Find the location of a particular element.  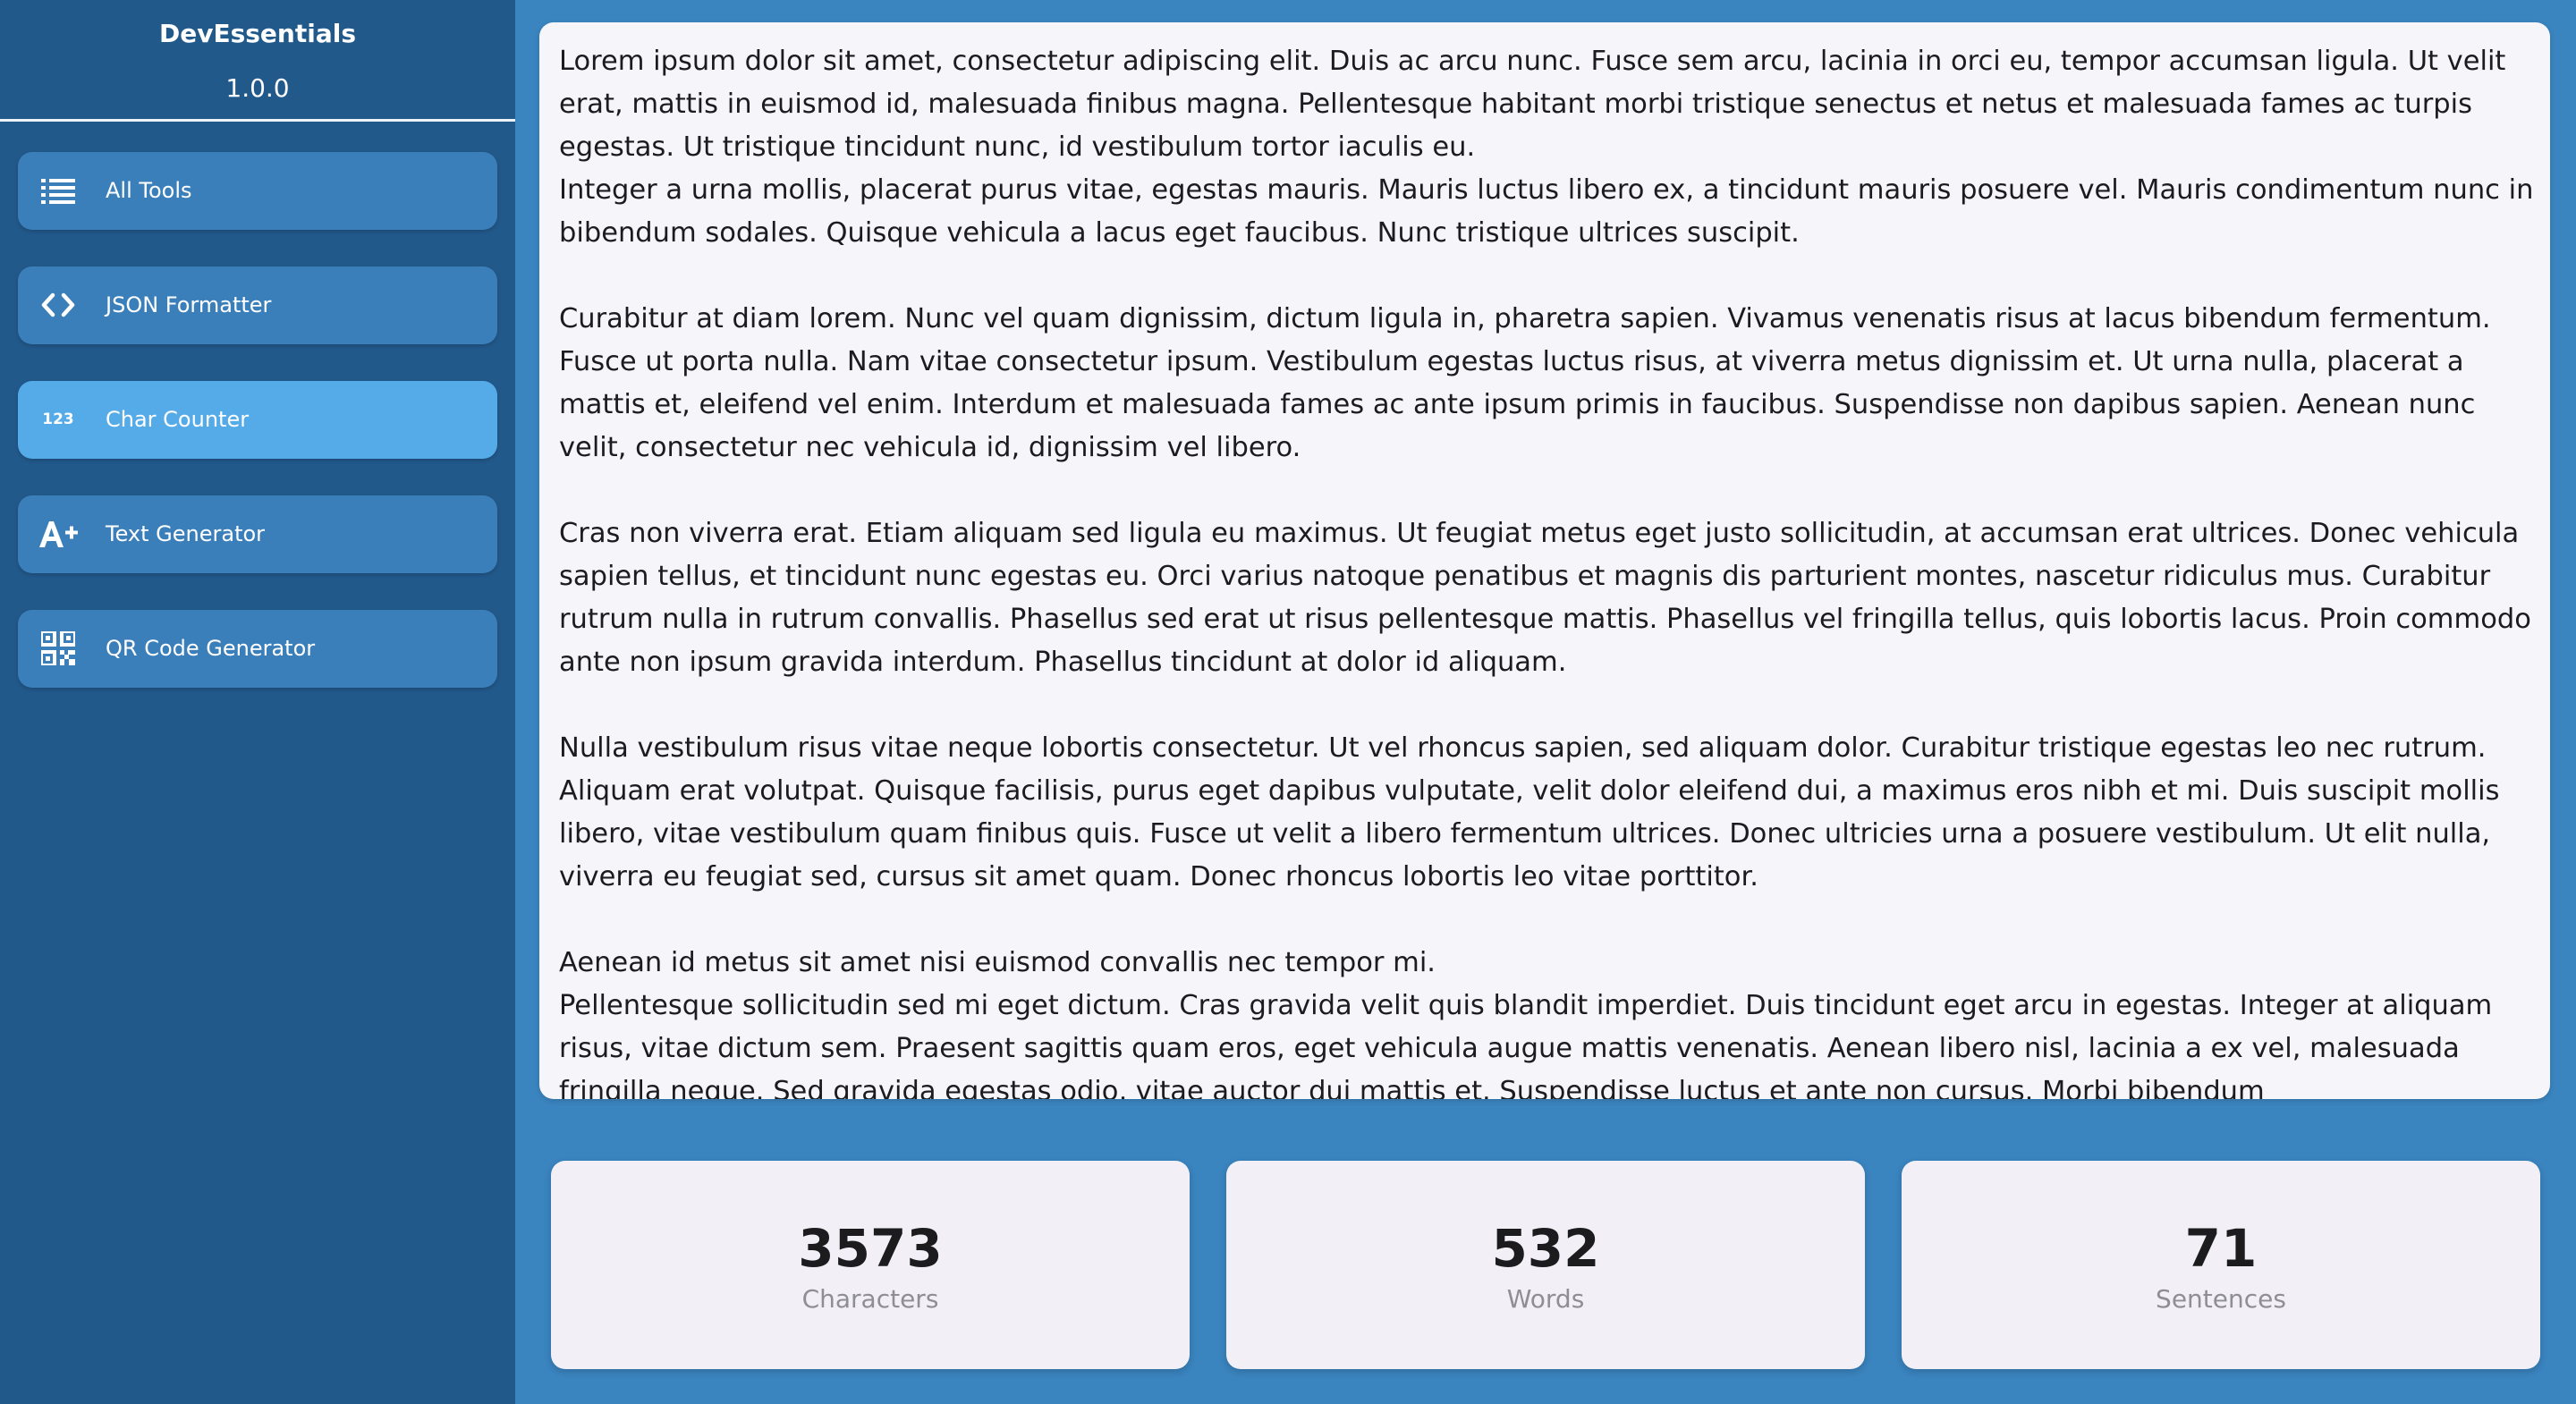

qr-code-icon is located at coordinates (58, 649).